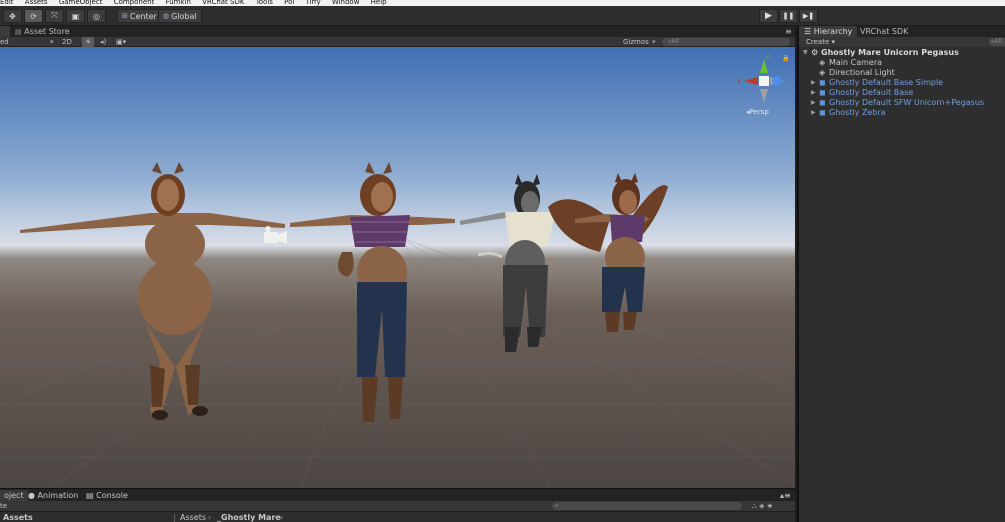 This screenshot has height=522, width=1005. I want to click on space-global-button: ◍ Global, so click(180, 16).